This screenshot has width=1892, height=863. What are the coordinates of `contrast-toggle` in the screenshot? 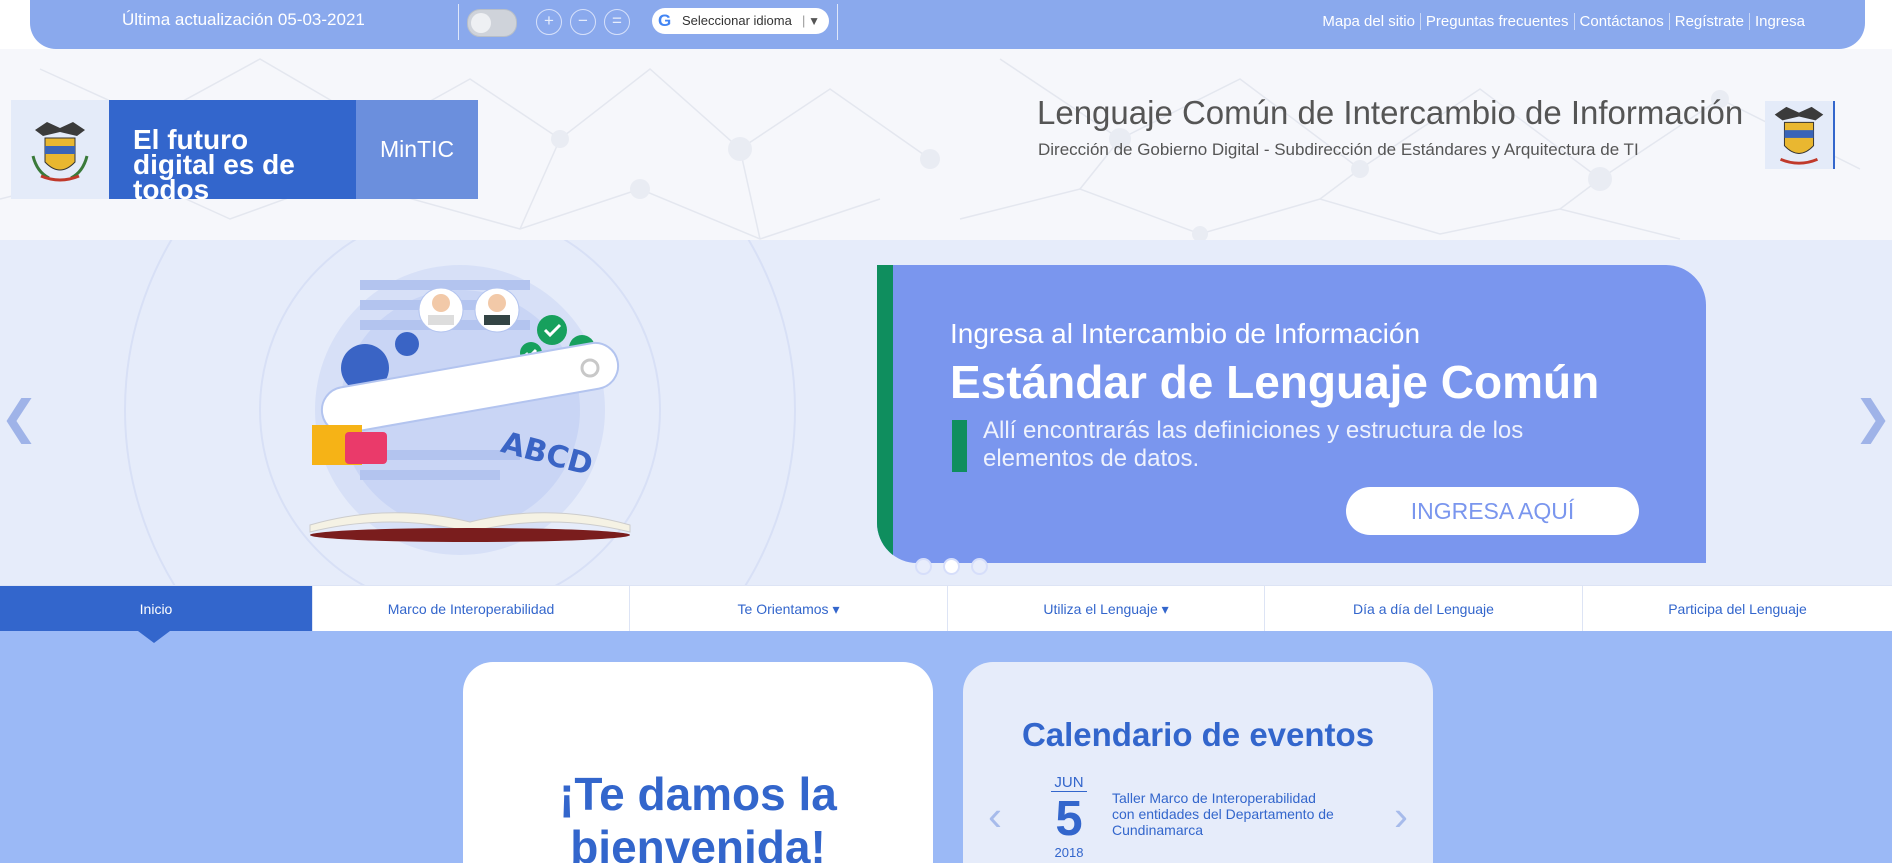 It's located at (492, 23).